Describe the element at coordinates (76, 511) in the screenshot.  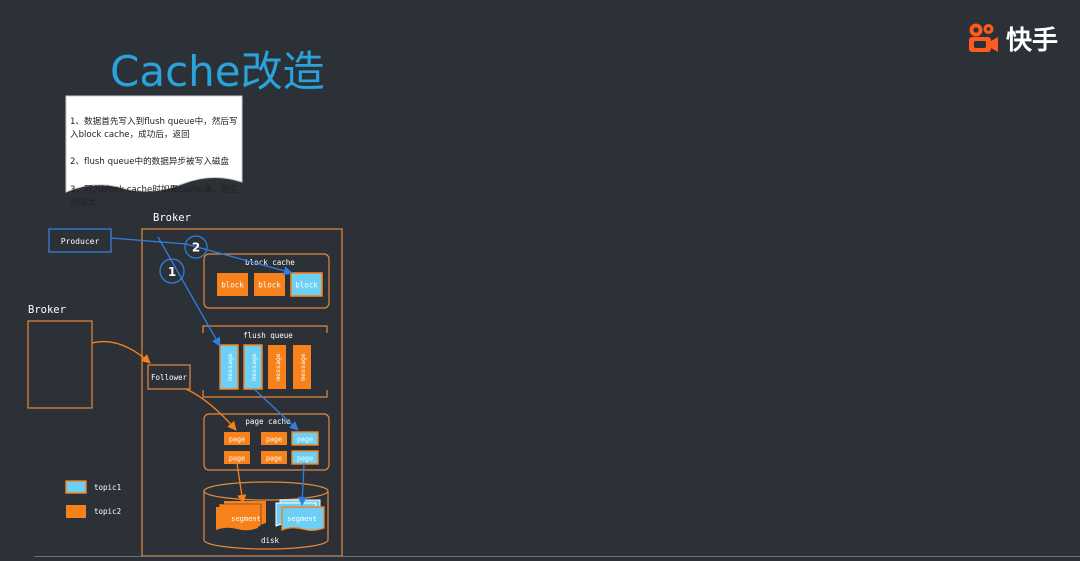
I see `legend-swatch-topic2` at that location.